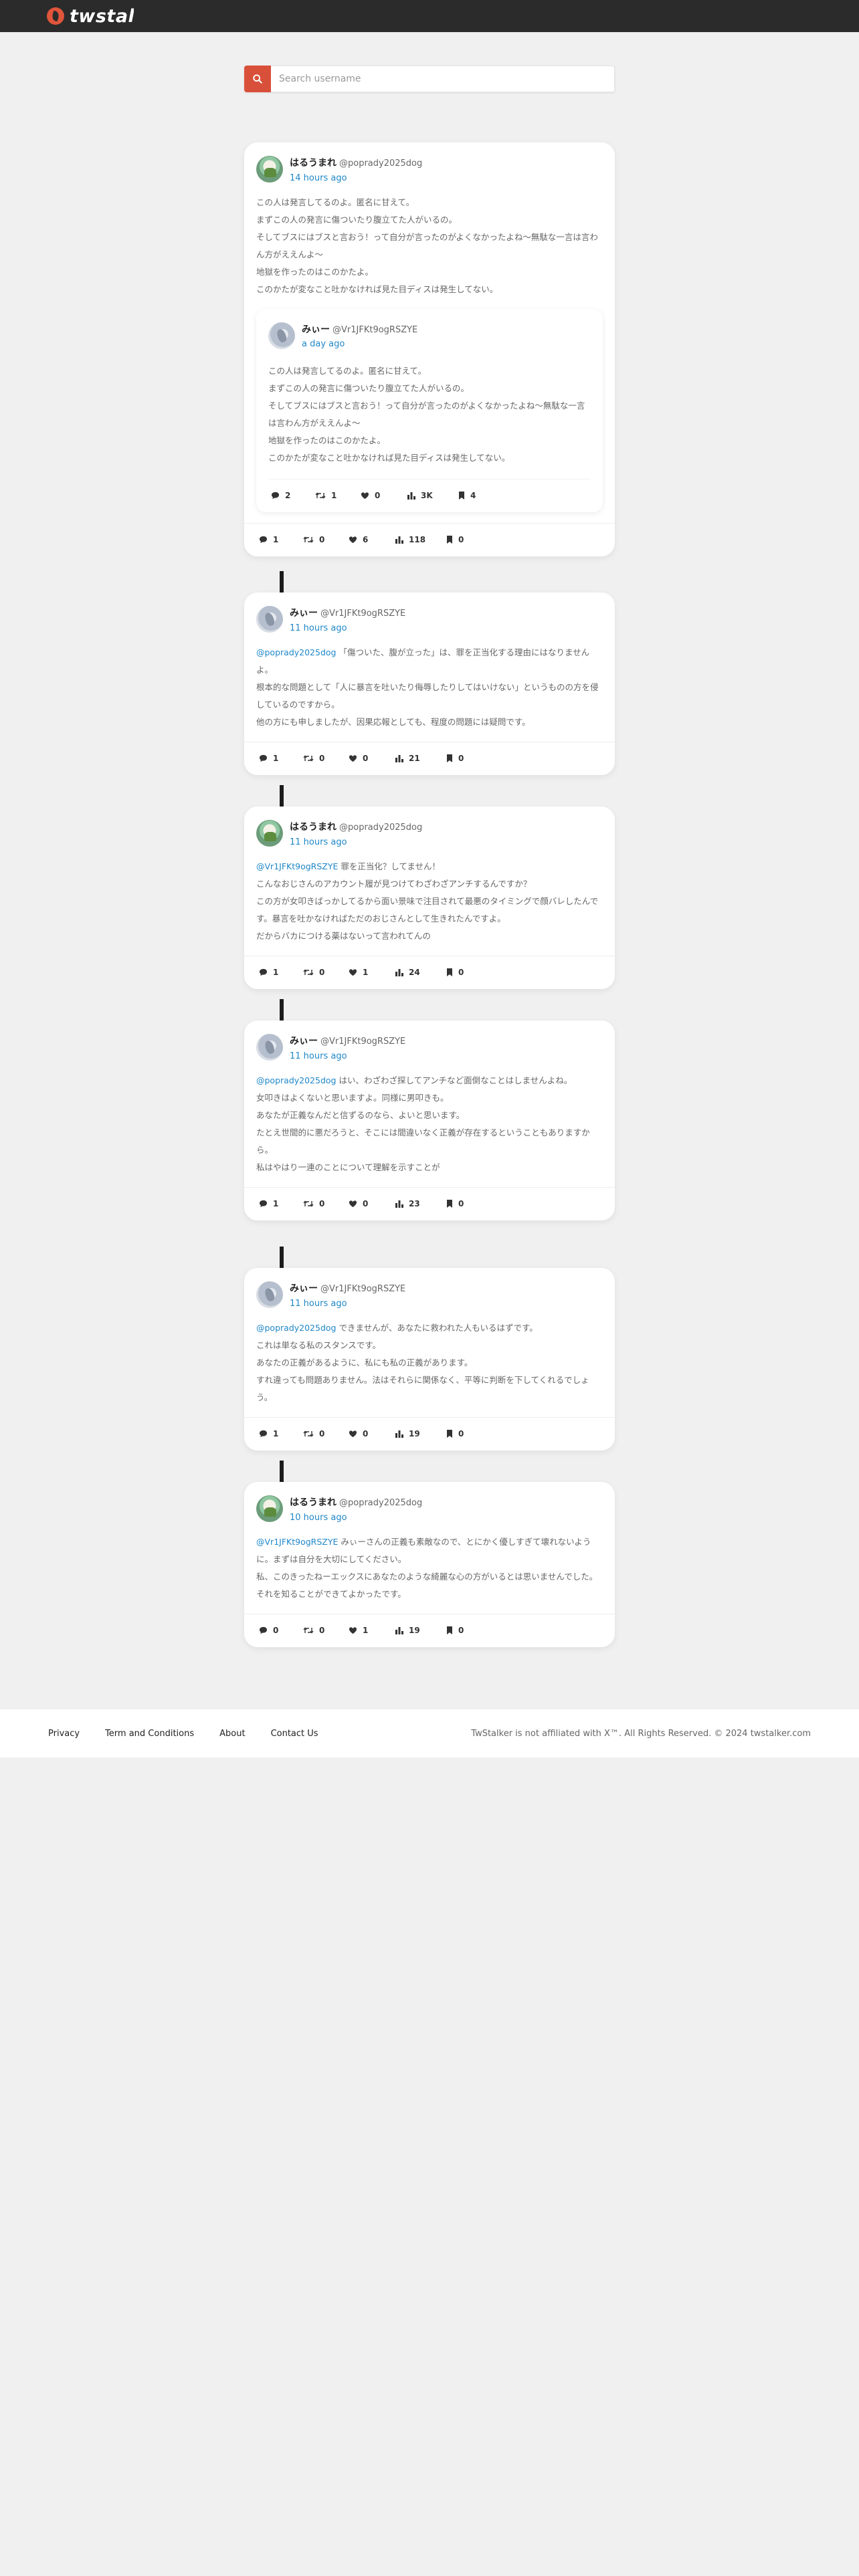 This screenshot has height=2576, width=859. Describe the element at coordinates (149, 1734) in the screenshot. I see `footer-link-terms: Term and Conditions` at that location.